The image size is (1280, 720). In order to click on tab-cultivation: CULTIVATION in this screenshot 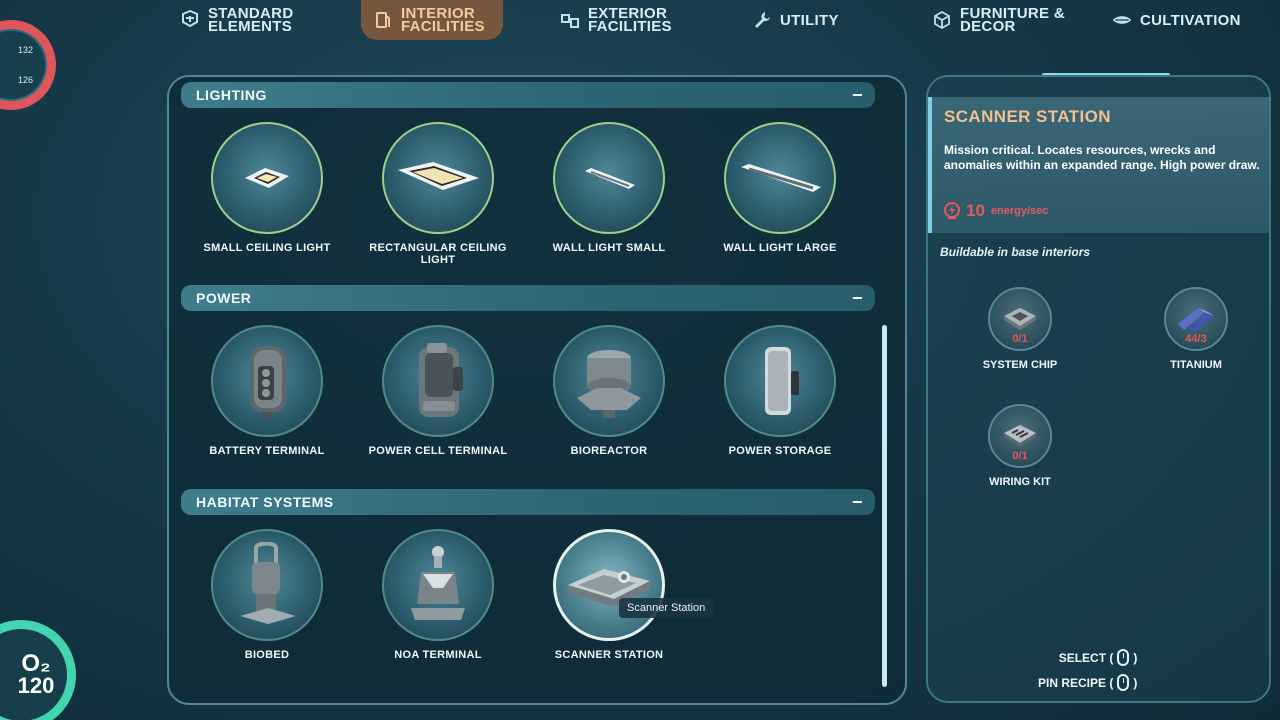, I will do `click(1176, 20)`.